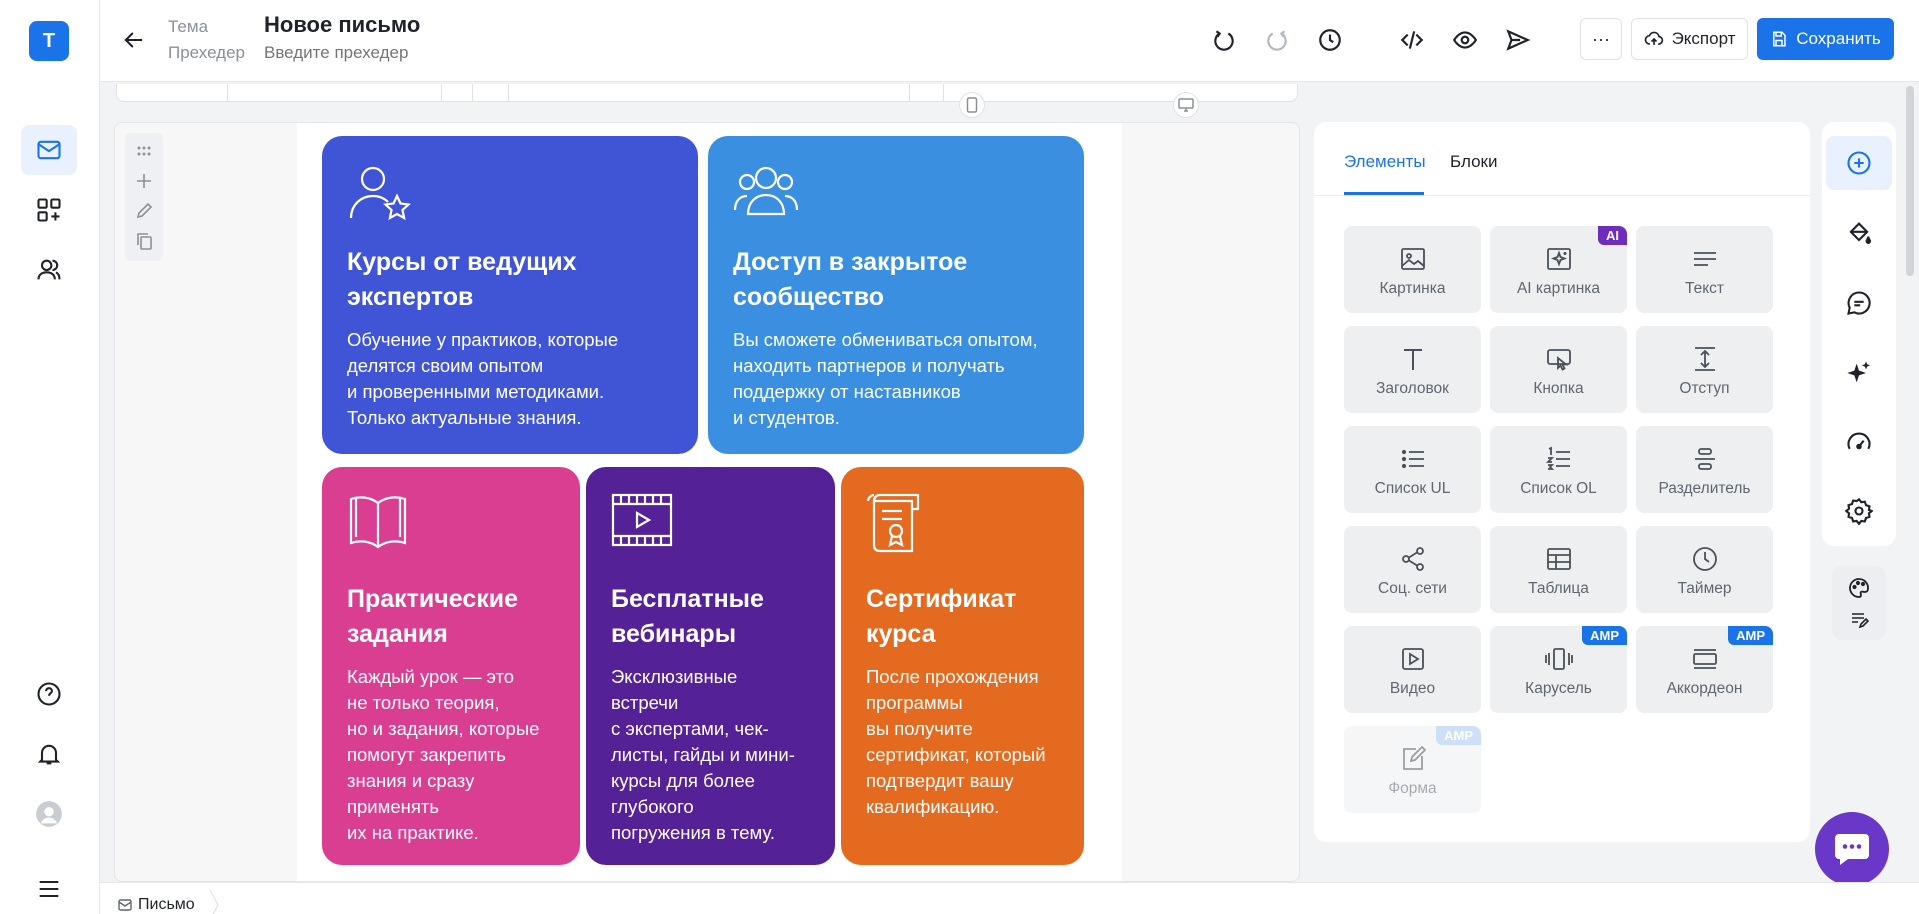 This screenshot has width=1919, height=914. I want to click on send-icon, so click(1518, 40).